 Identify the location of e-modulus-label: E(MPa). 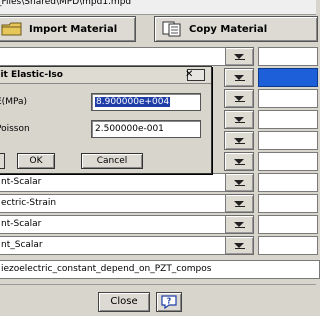
(14, 102).